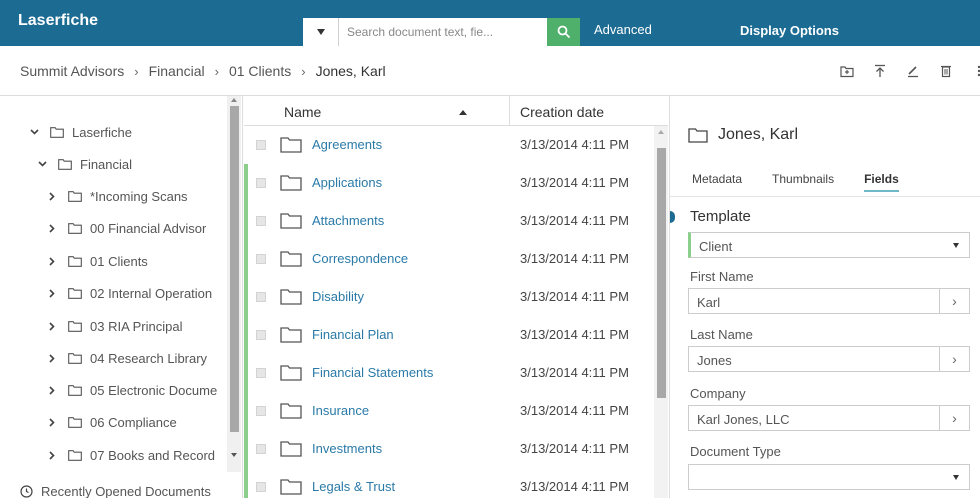 The width and height of the screenshot is (980, 498). Describe the element at coordinates (509, 111) in the screenshot. I see `column-divider` at that location.